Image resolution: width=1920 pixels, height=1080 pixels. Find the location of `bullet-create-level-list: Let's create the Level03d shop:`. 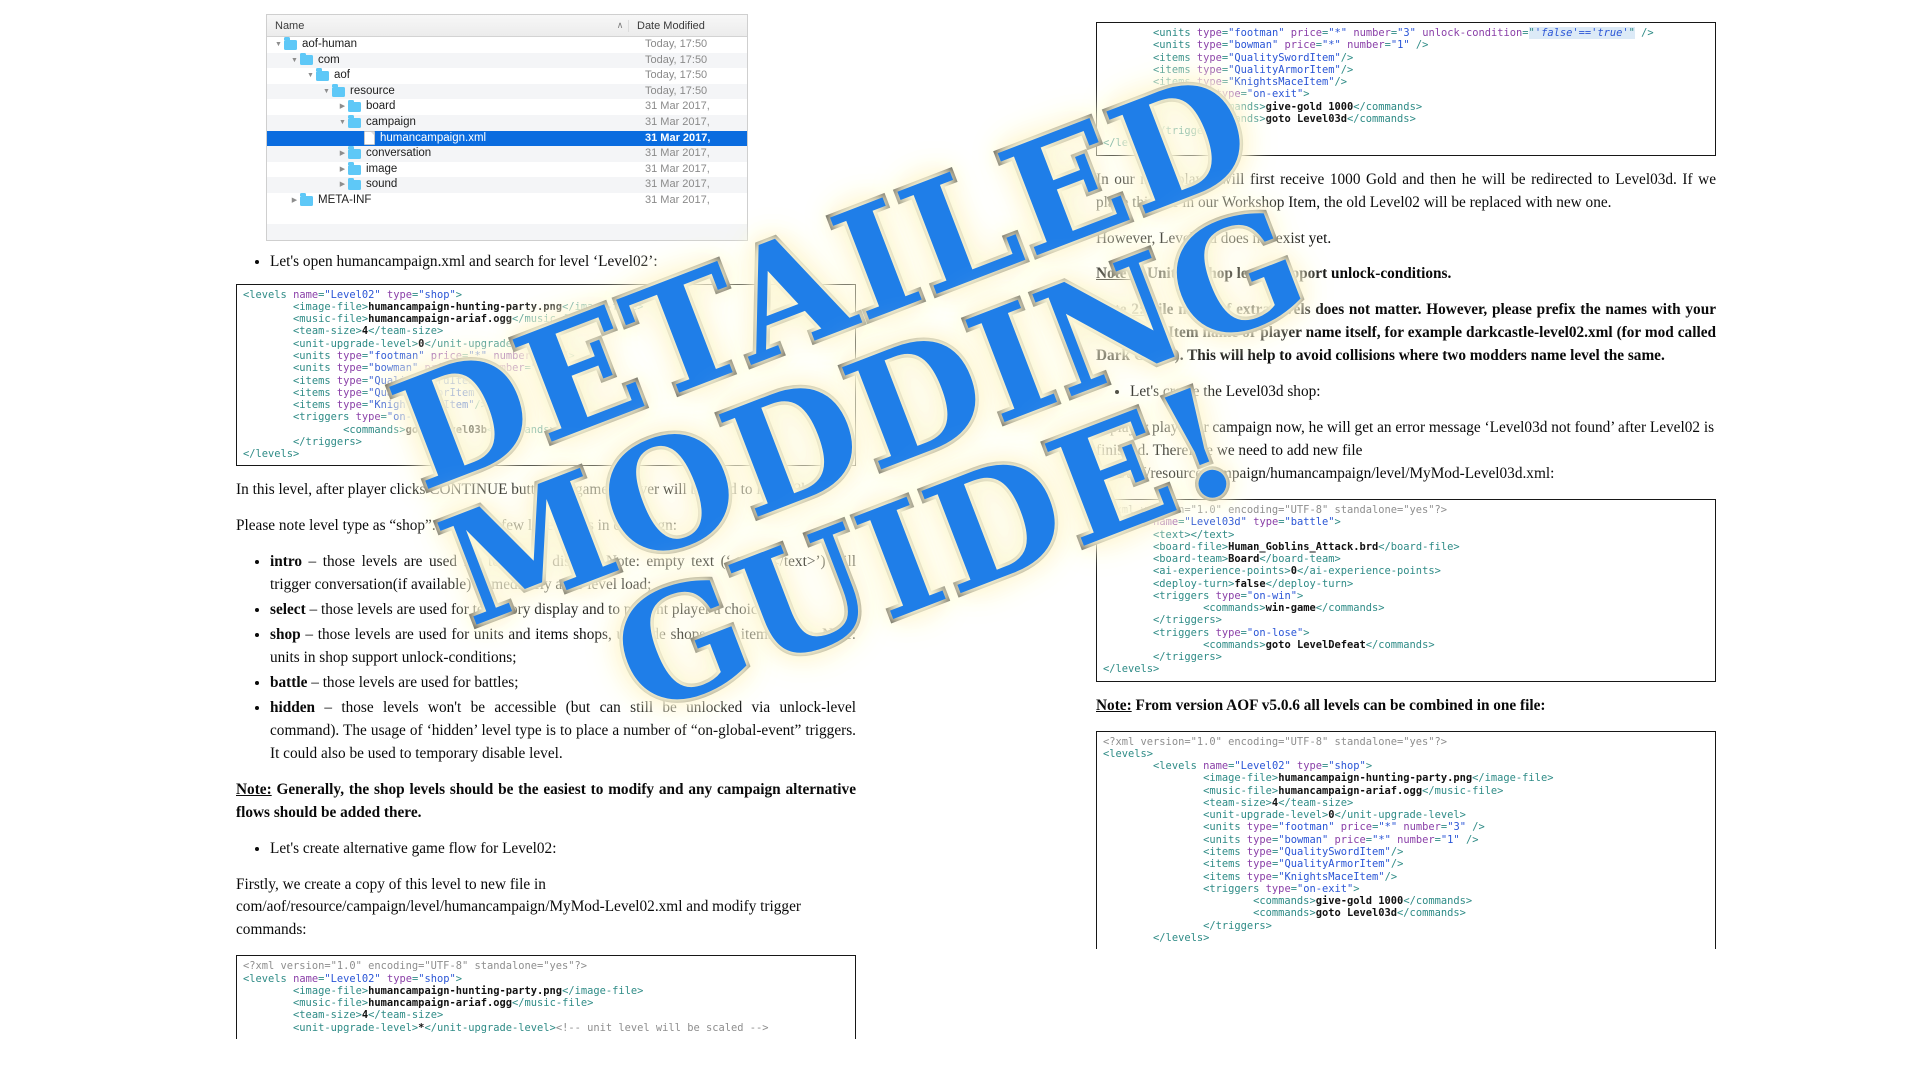

bullet-create-level-list: Let's create the Level03d shop: is located at coordinates (1406, 392).